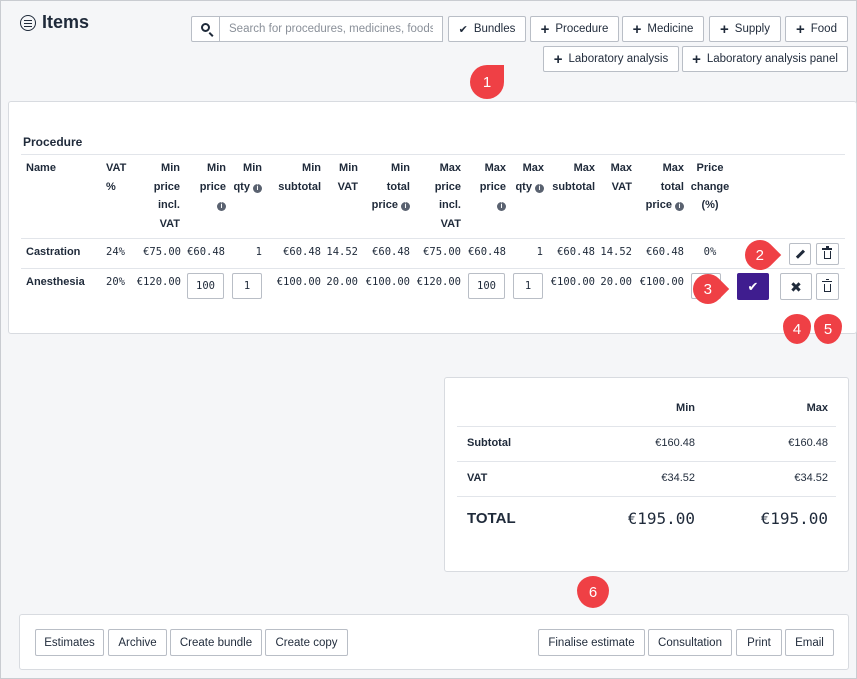  I want to click on col-header-max-vat: Max VAT, so click(621, 177).